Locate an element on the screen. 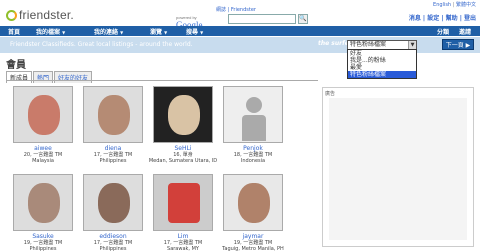 The image size is (480, 252). member-card: aiwee 20, 一言難盡 TM Malaysia is located at coordinates (43, 125).